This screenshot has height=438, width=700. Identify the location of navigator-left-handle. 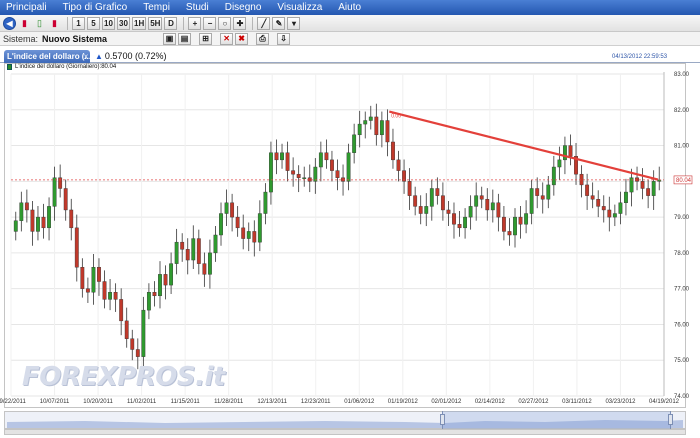
(442, 419).